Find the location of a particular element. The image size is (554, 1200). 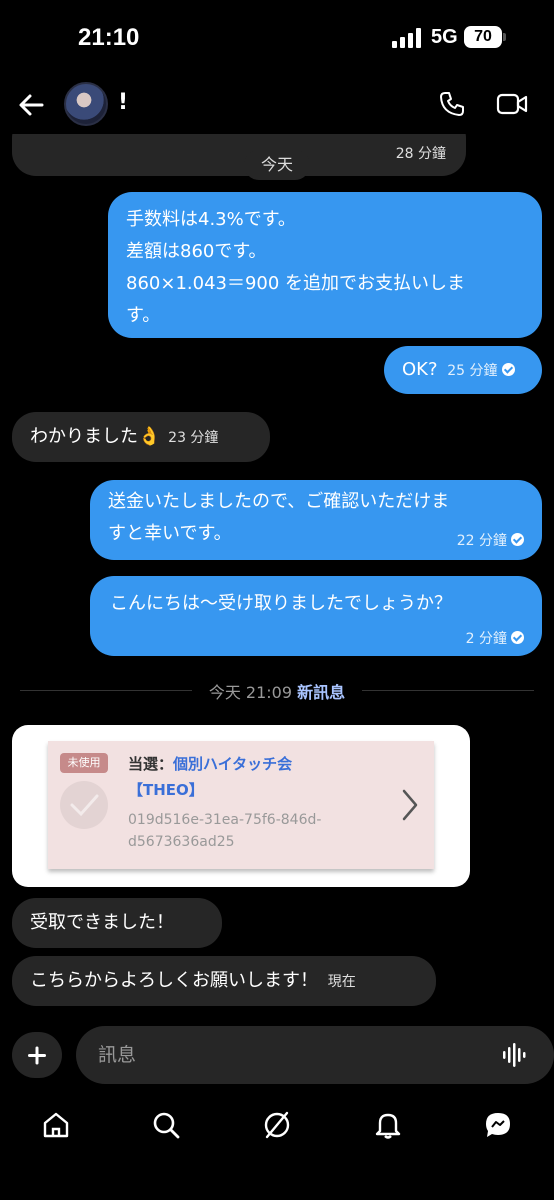

signal-icon is located at coordinates (406, 38).